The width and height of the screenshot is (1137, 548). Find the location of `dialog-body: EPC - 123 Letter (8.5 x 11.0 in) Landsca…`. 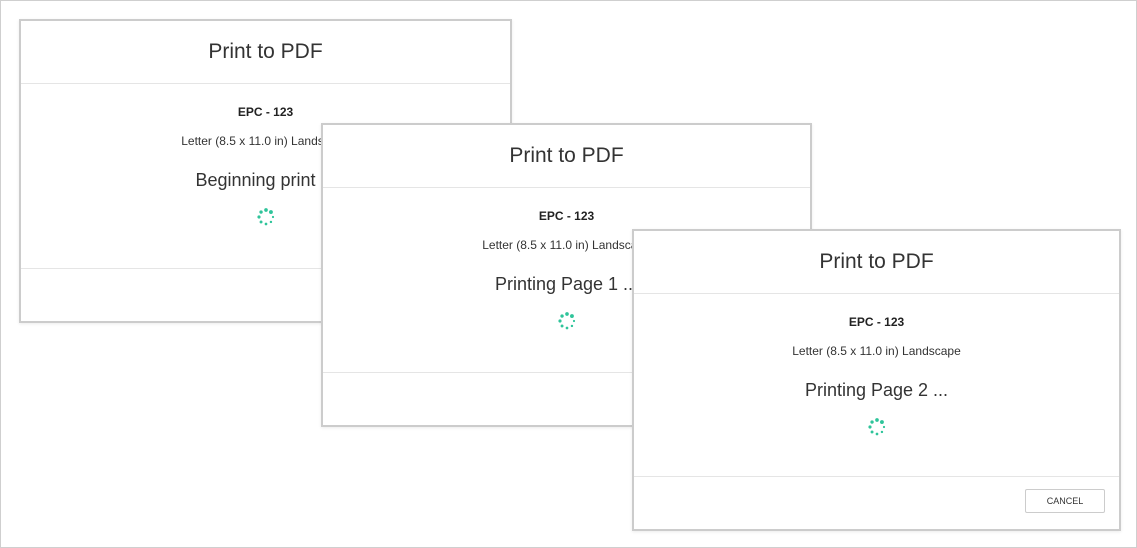

dialog-body: EPC - 123 Letter (8.5 x 11.0 in) Landsca… is located at coordinates (876, 376).